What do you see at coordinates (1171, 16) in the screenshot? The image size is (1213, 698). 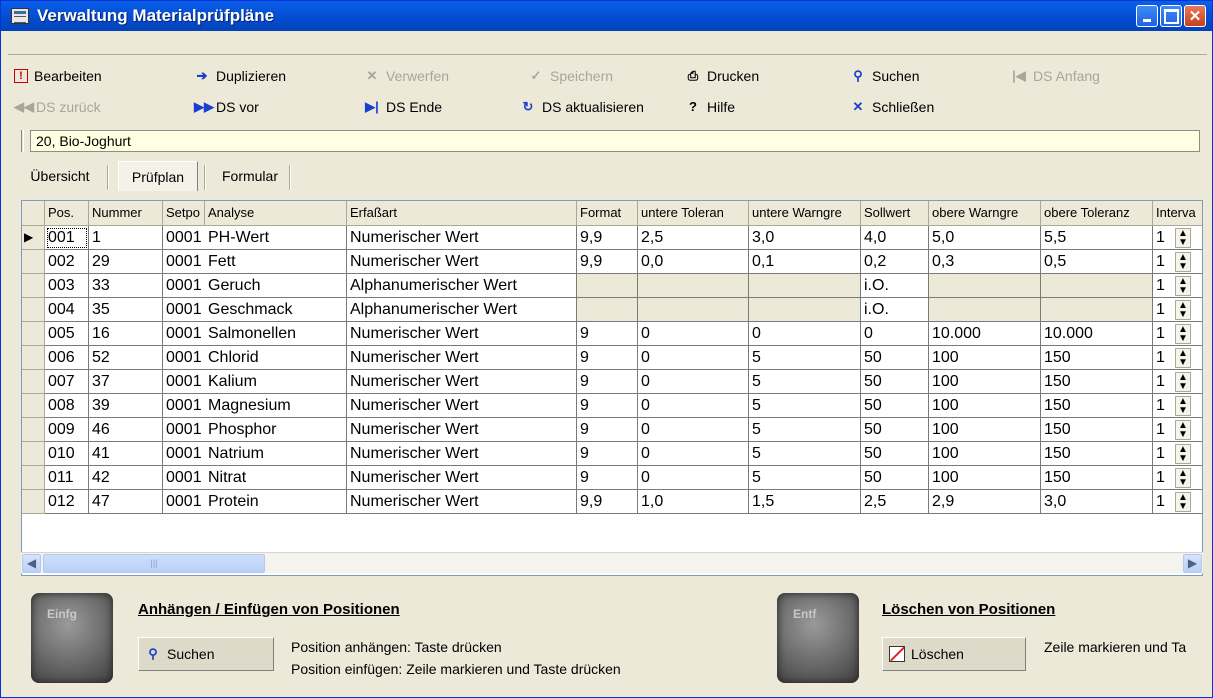 I see `maximize-button` at bounding box center [1171, 16].